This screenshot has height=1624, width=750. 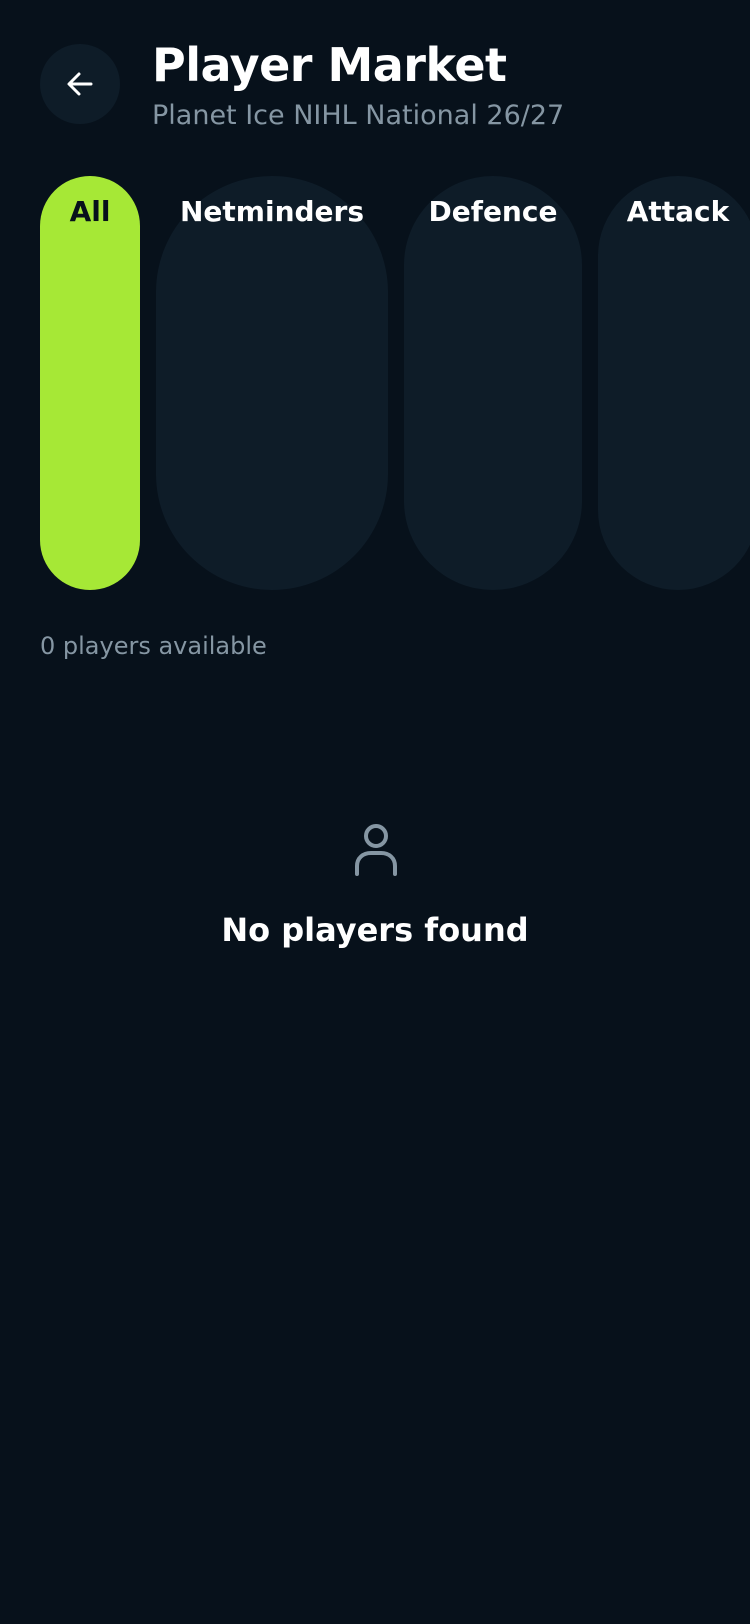 I want to click on arrow-left-icon, so click(x=80, y=84).